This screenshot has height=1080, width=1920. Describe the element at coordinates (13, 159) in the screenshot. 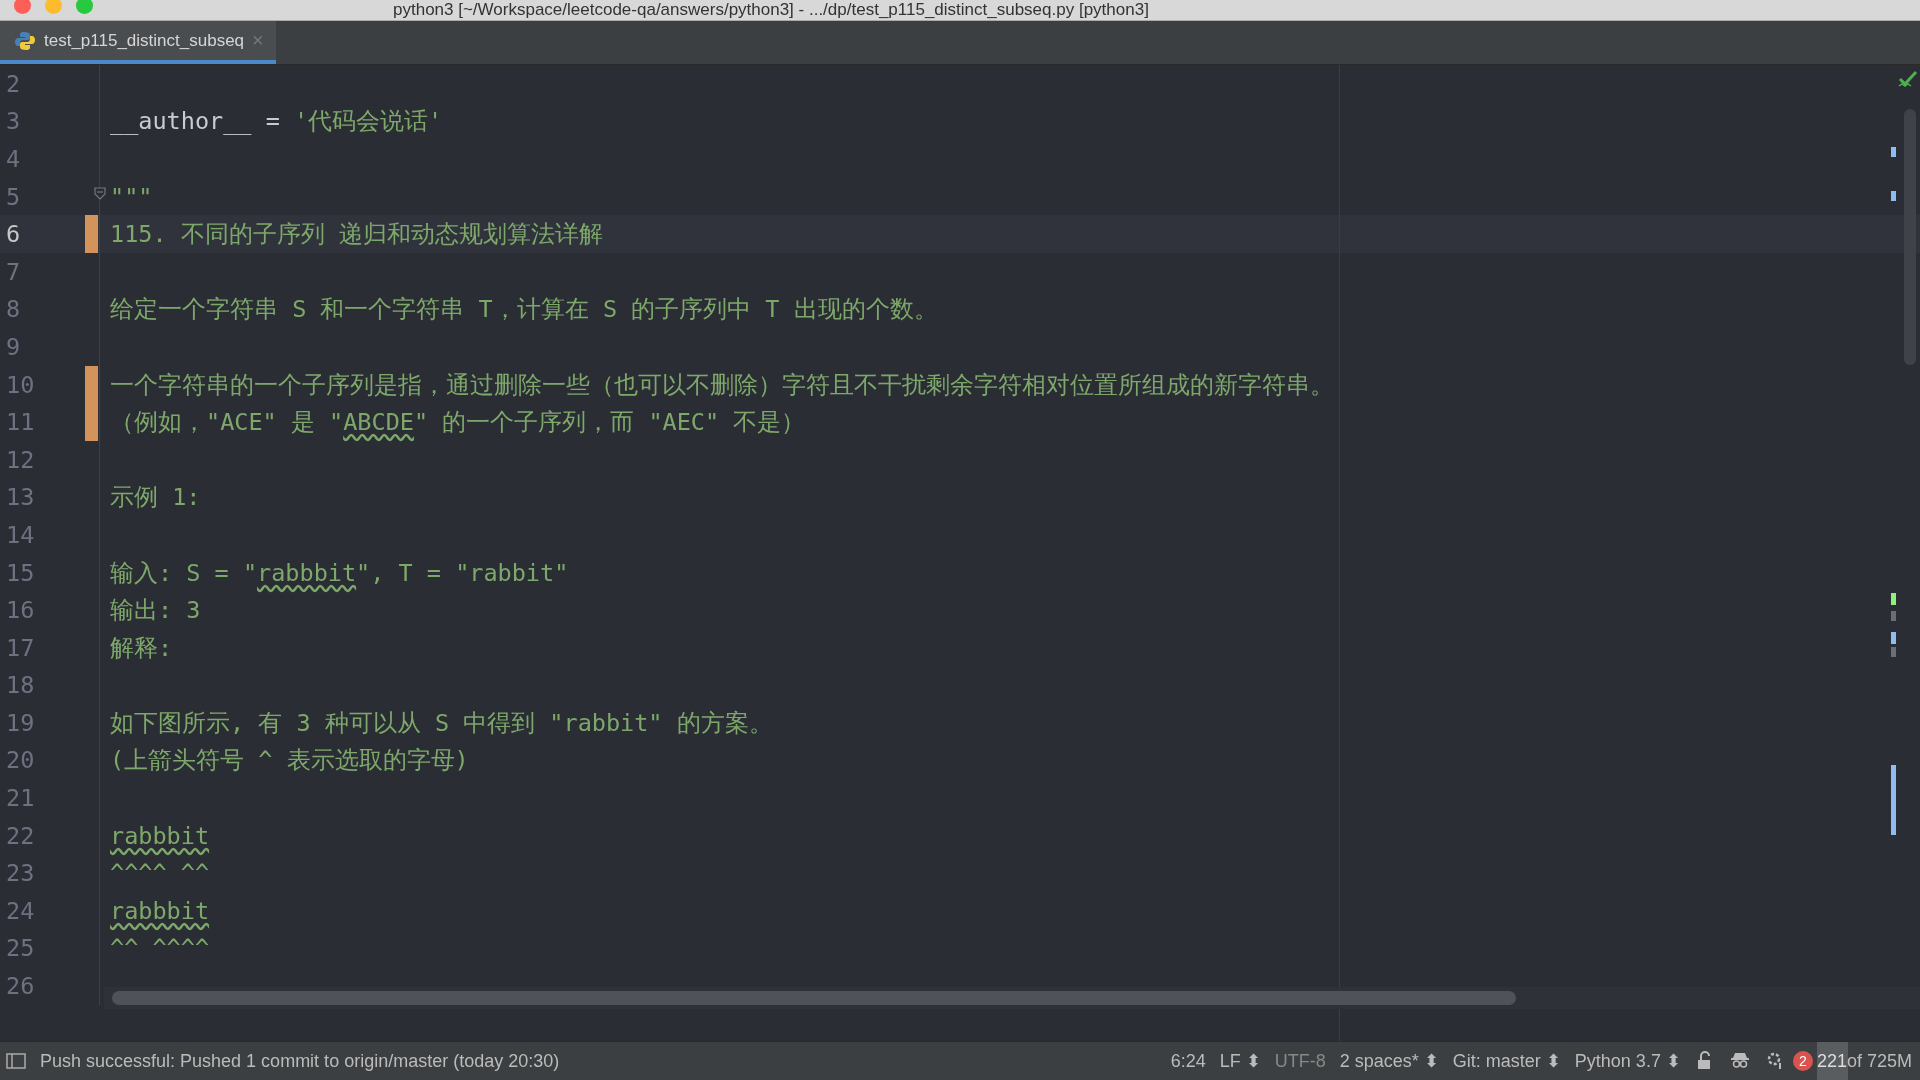

I see `line-number: 4` at that location.